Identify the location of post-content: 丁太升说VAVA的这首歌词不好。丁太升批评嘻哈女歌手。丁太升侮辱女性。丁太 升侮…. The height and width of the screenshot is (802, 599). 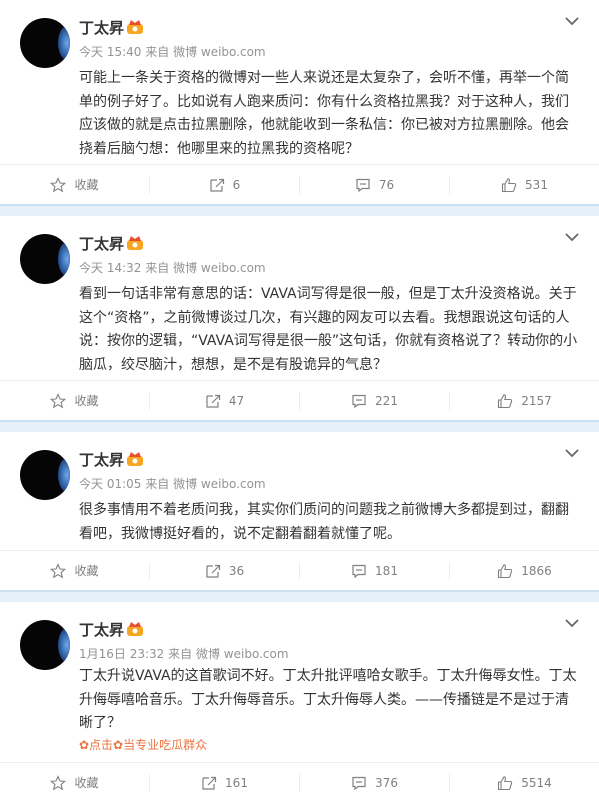
(330, 700).